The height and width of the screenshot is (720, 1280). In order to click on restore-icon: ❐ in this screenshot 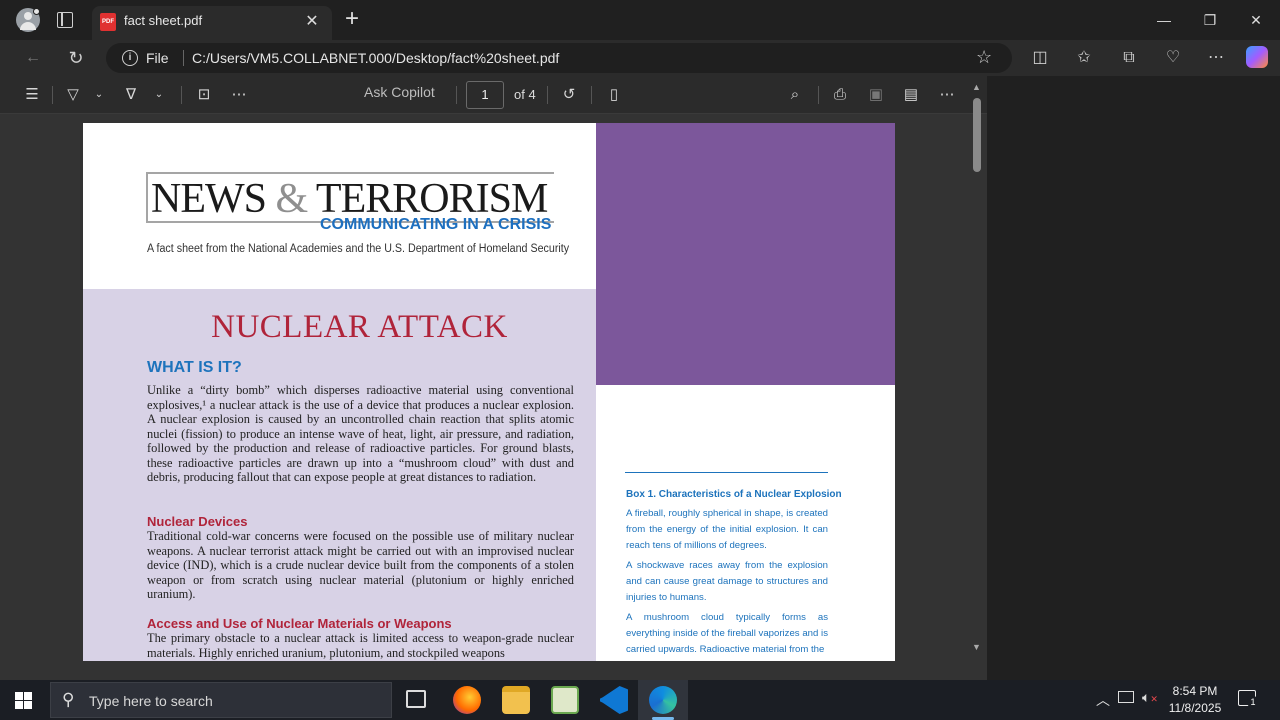, I will do `click(1210, 20)`.